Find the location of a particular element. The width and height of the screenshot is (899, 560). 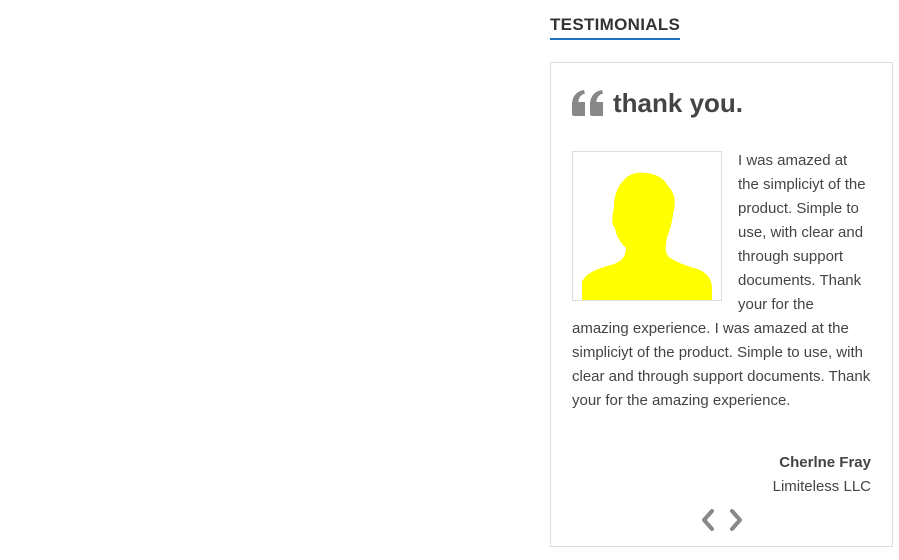

prev-button is located at coordinates (708, 520).